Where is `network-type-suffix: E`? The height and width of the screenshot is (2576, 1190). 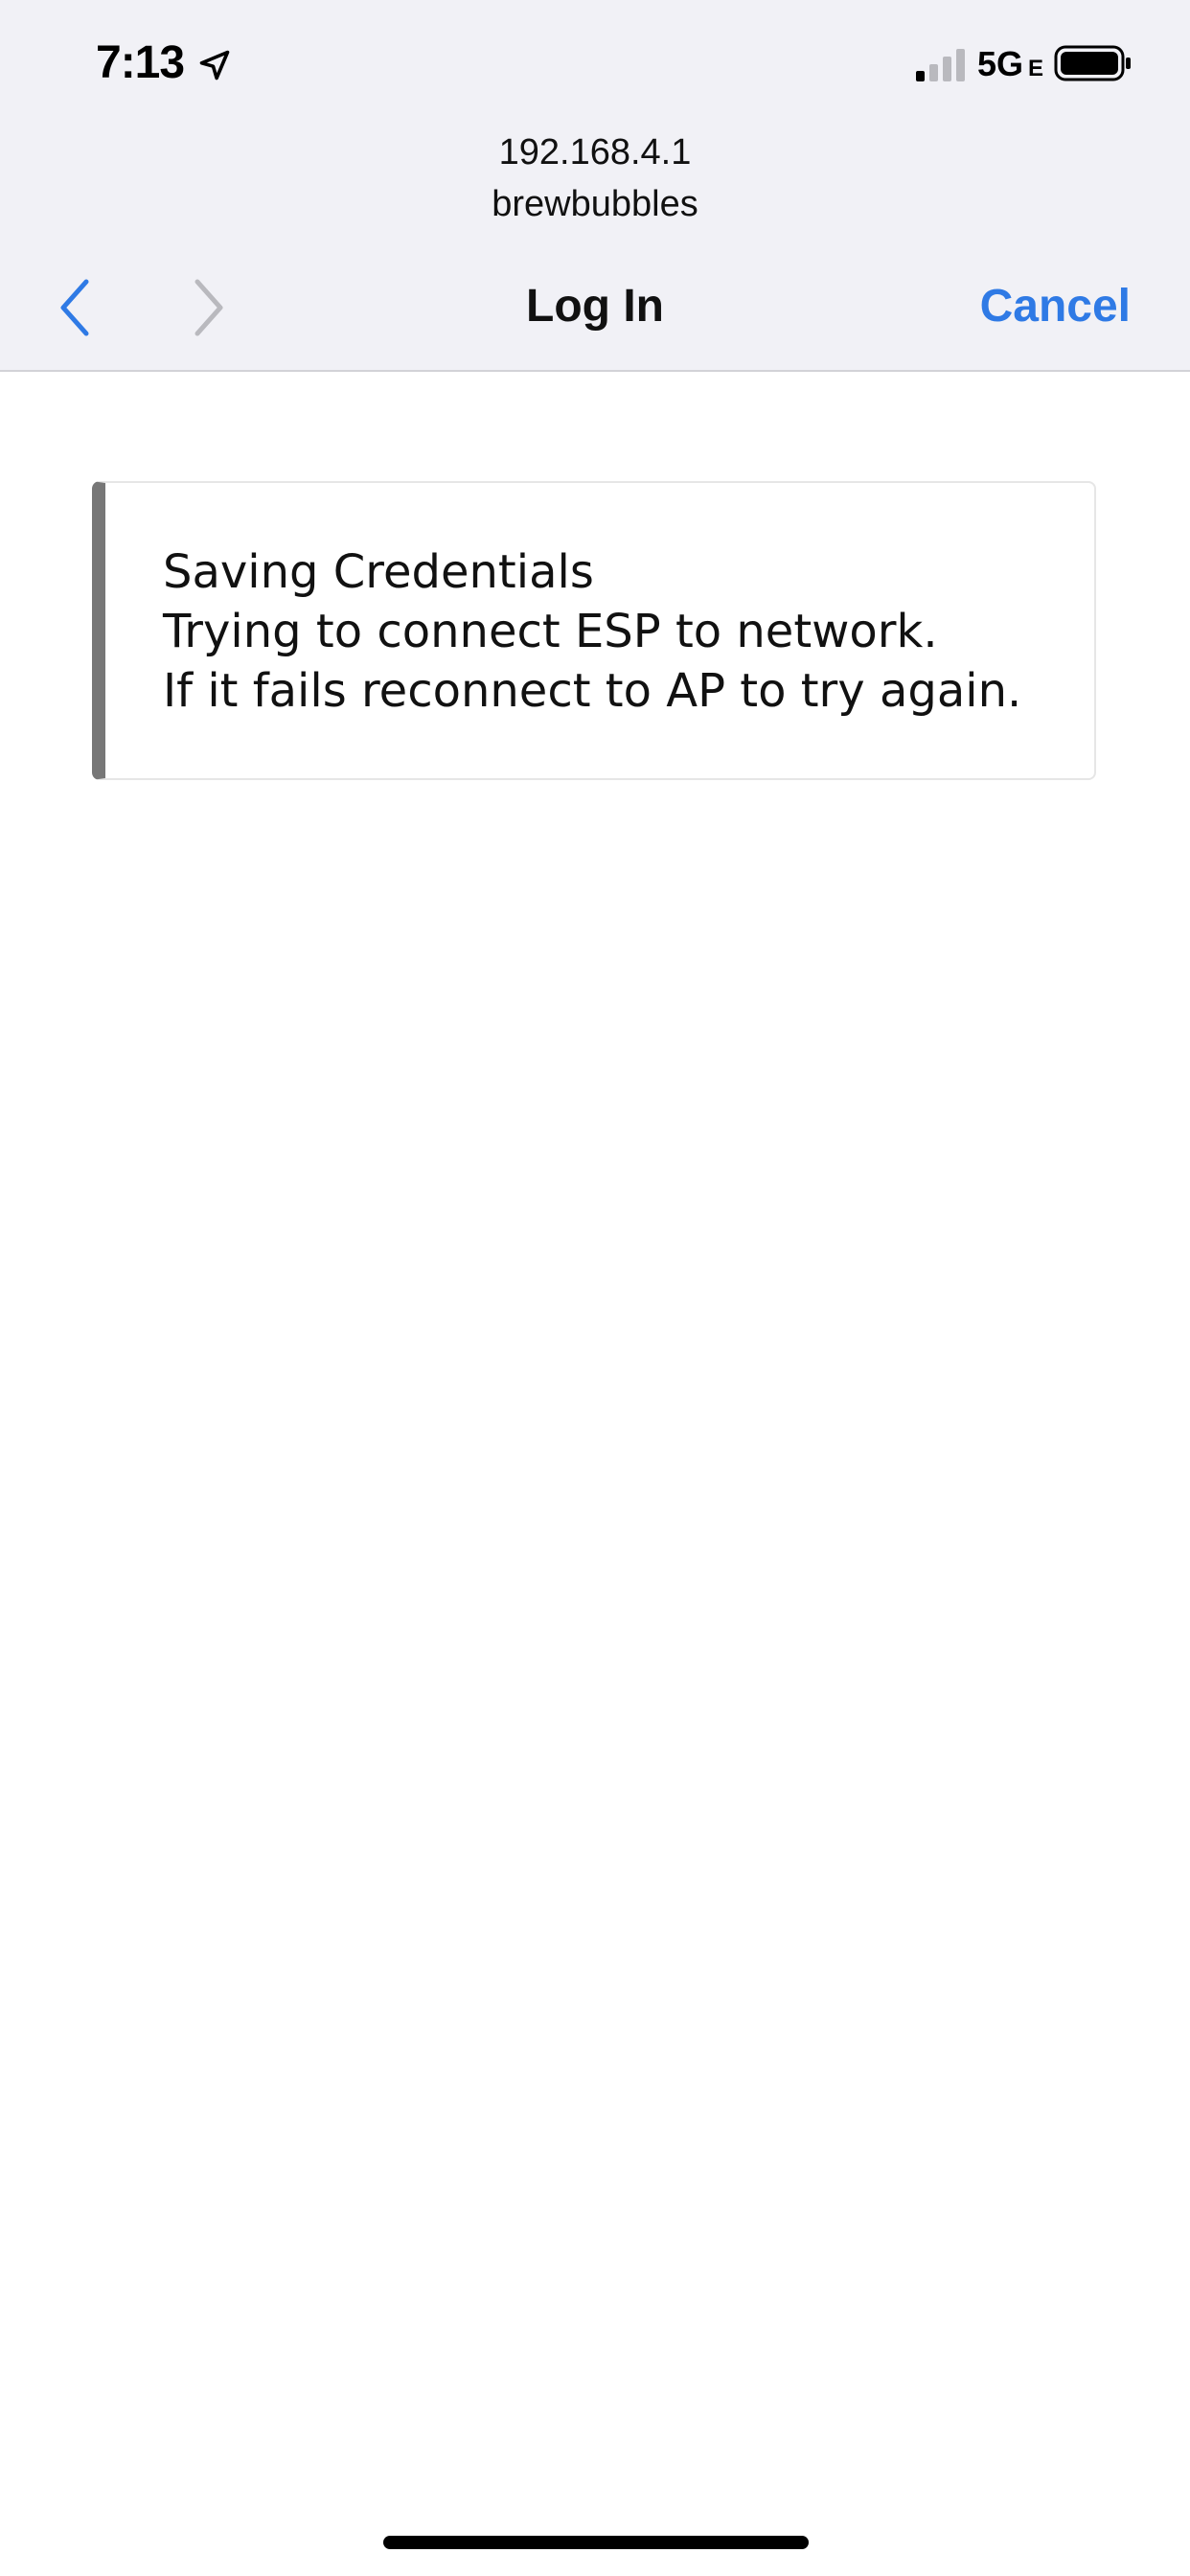
network-type-suffix: E is located at coordinates (1036, 68).